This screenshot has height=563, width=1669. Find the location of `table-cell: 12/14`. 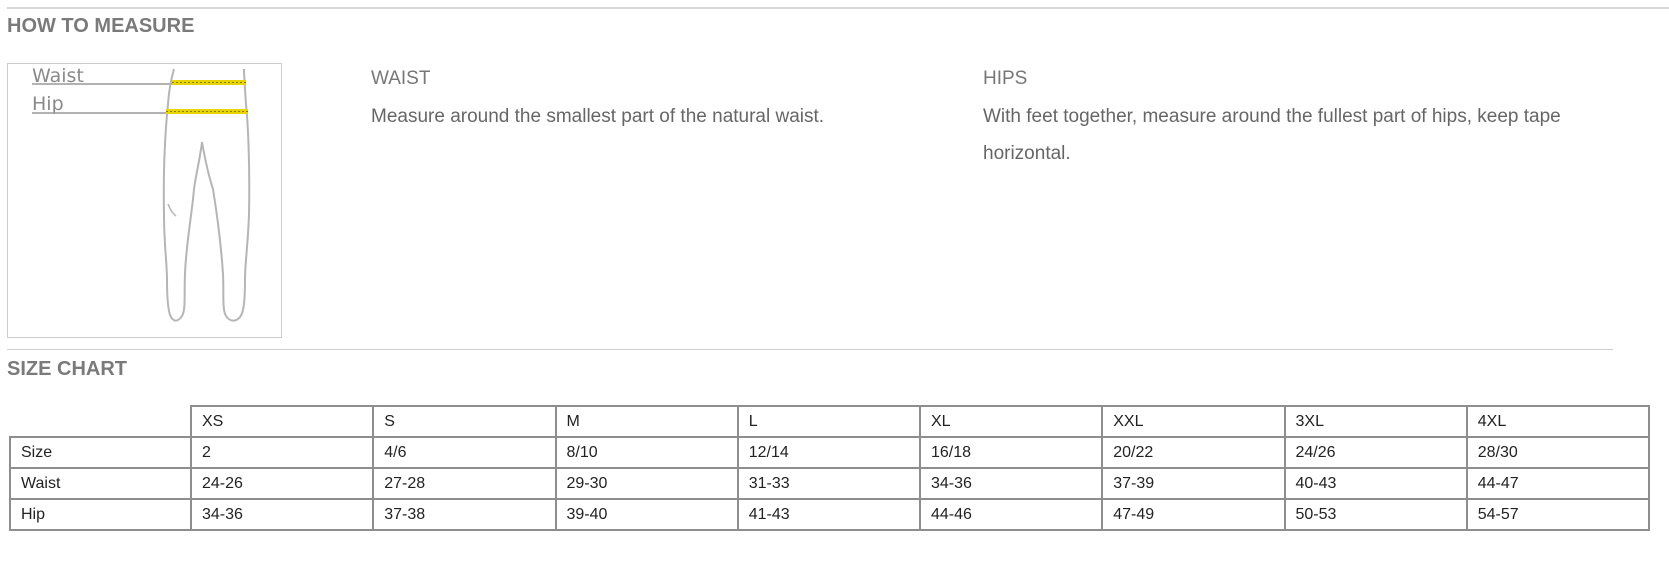

table-cell: 12/14 is located at coordinates (829, 452).